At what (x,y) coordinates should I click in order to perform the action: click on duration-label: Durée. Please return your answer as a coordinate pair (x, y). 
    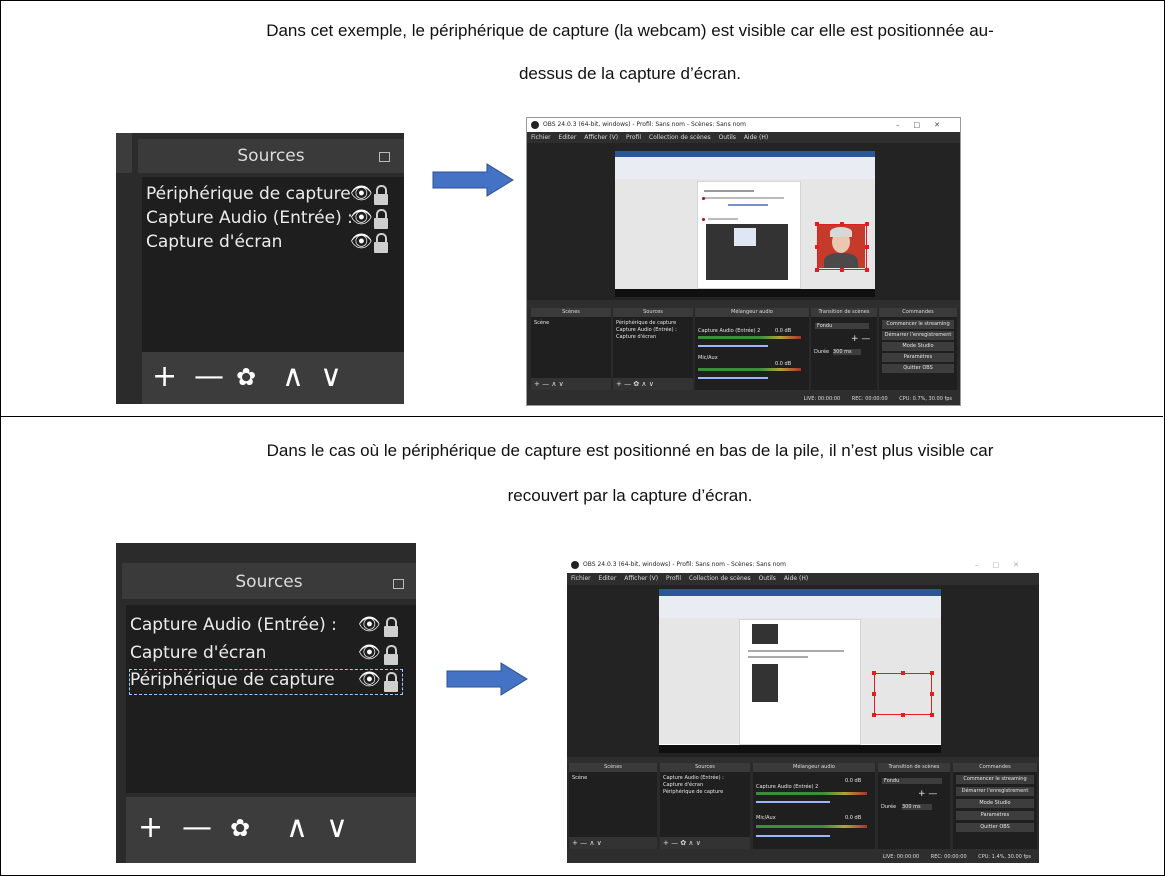
    Looking at the image, I should click on (889, 807).